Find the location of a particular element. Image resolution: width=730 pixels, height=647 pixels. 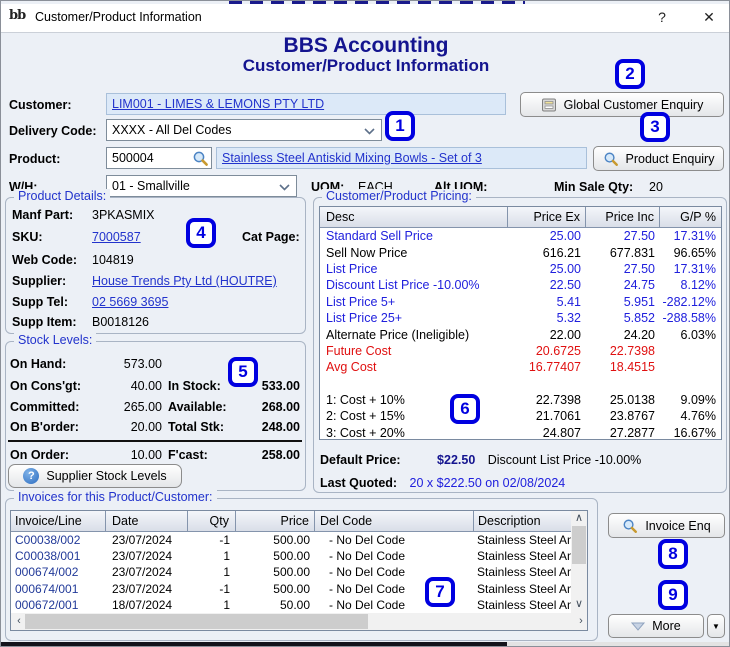

invoice-enq-label: Invoice Enq is located at coordinates (678, 525).